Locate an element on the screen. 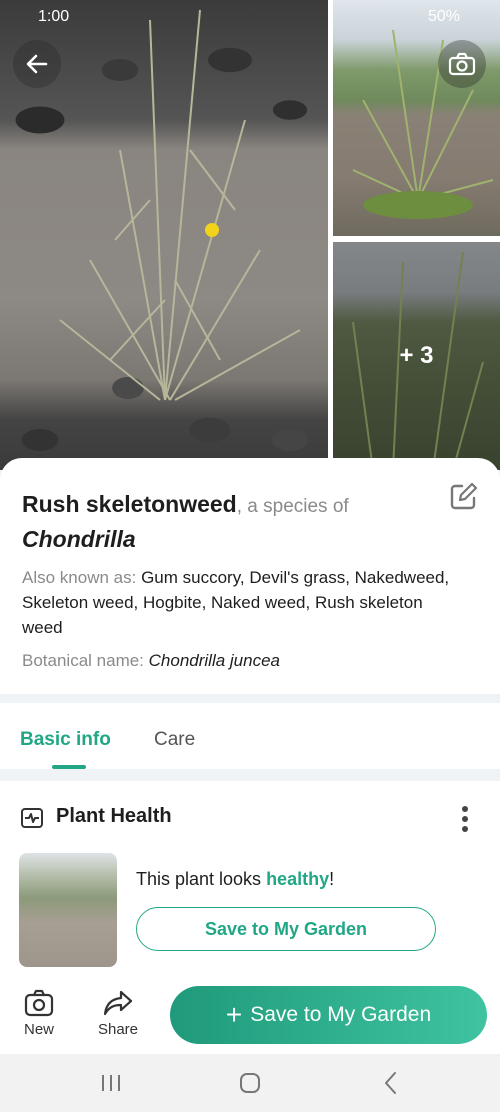 The image size is (500, 1112). nav-back-icon is located at coordinates (391, 1083).